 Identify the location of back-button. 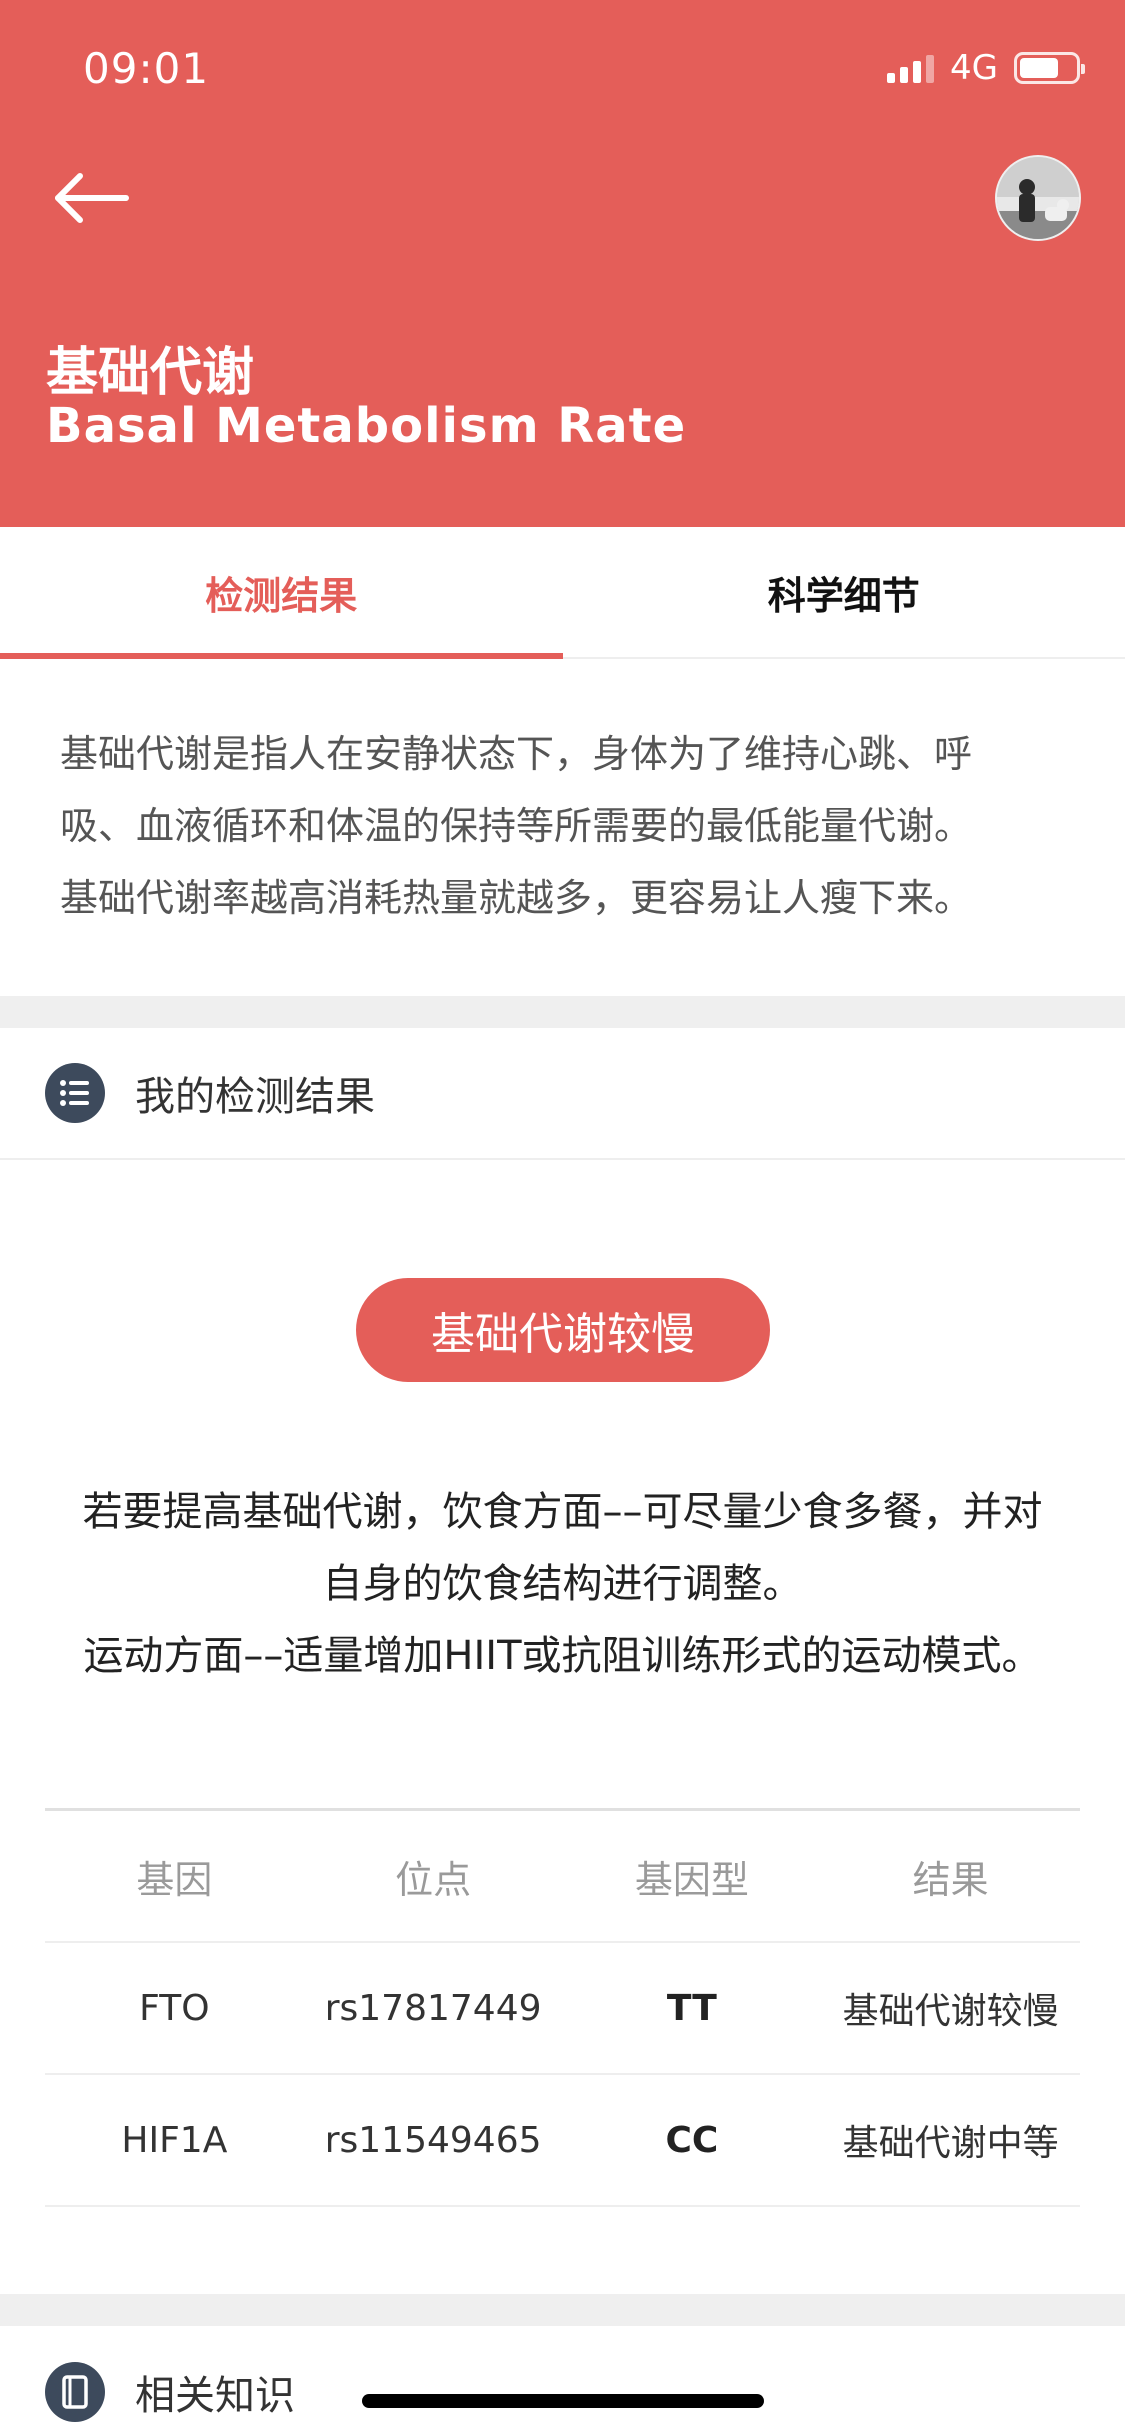
(92, 198).